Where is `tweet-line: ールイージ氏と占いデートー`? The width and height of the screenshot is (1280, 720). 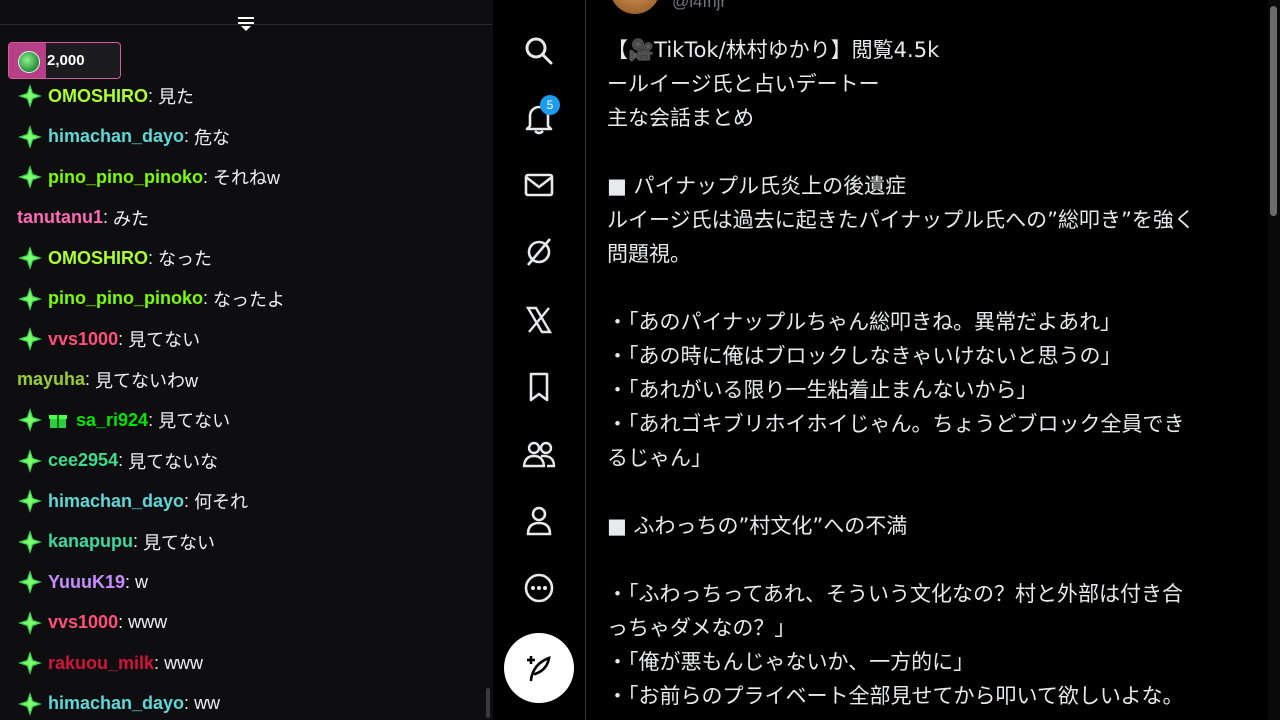
tweet-line: ールイージ氏と占いデートー is located at coordinates (743, 84).